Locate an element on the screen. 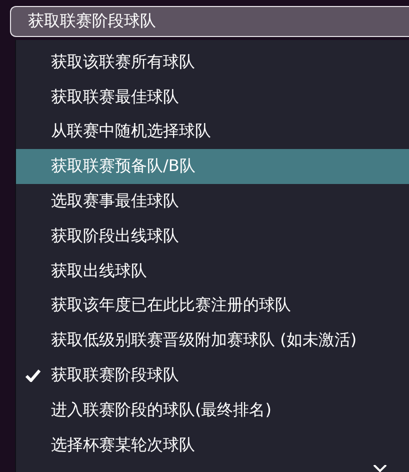  menu-item: 从联赛中随机选择球队 is located at coordinates (212, 132).